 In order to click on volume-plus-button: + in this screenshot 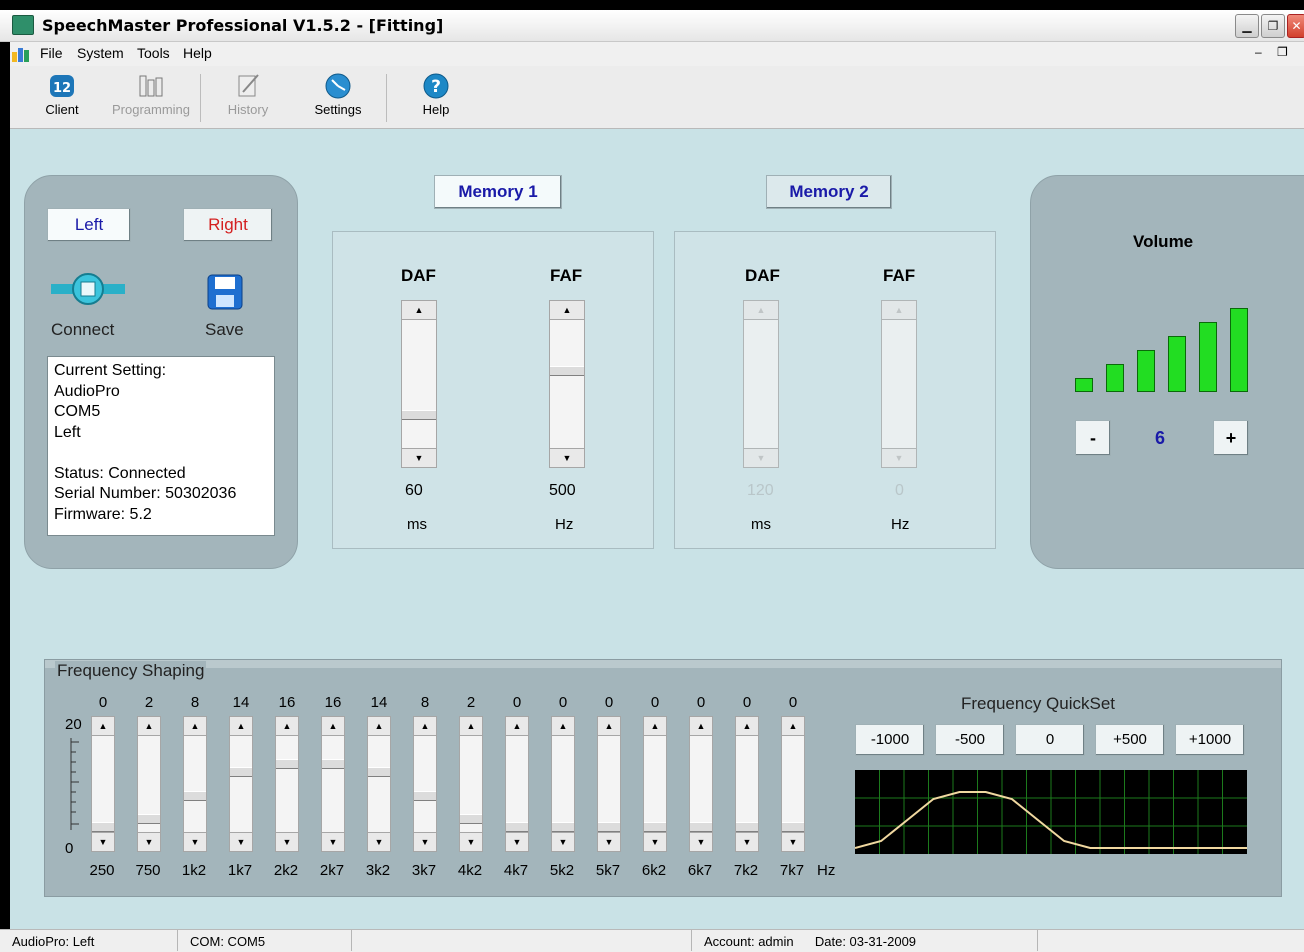, I will do `click(1231, 438)`.